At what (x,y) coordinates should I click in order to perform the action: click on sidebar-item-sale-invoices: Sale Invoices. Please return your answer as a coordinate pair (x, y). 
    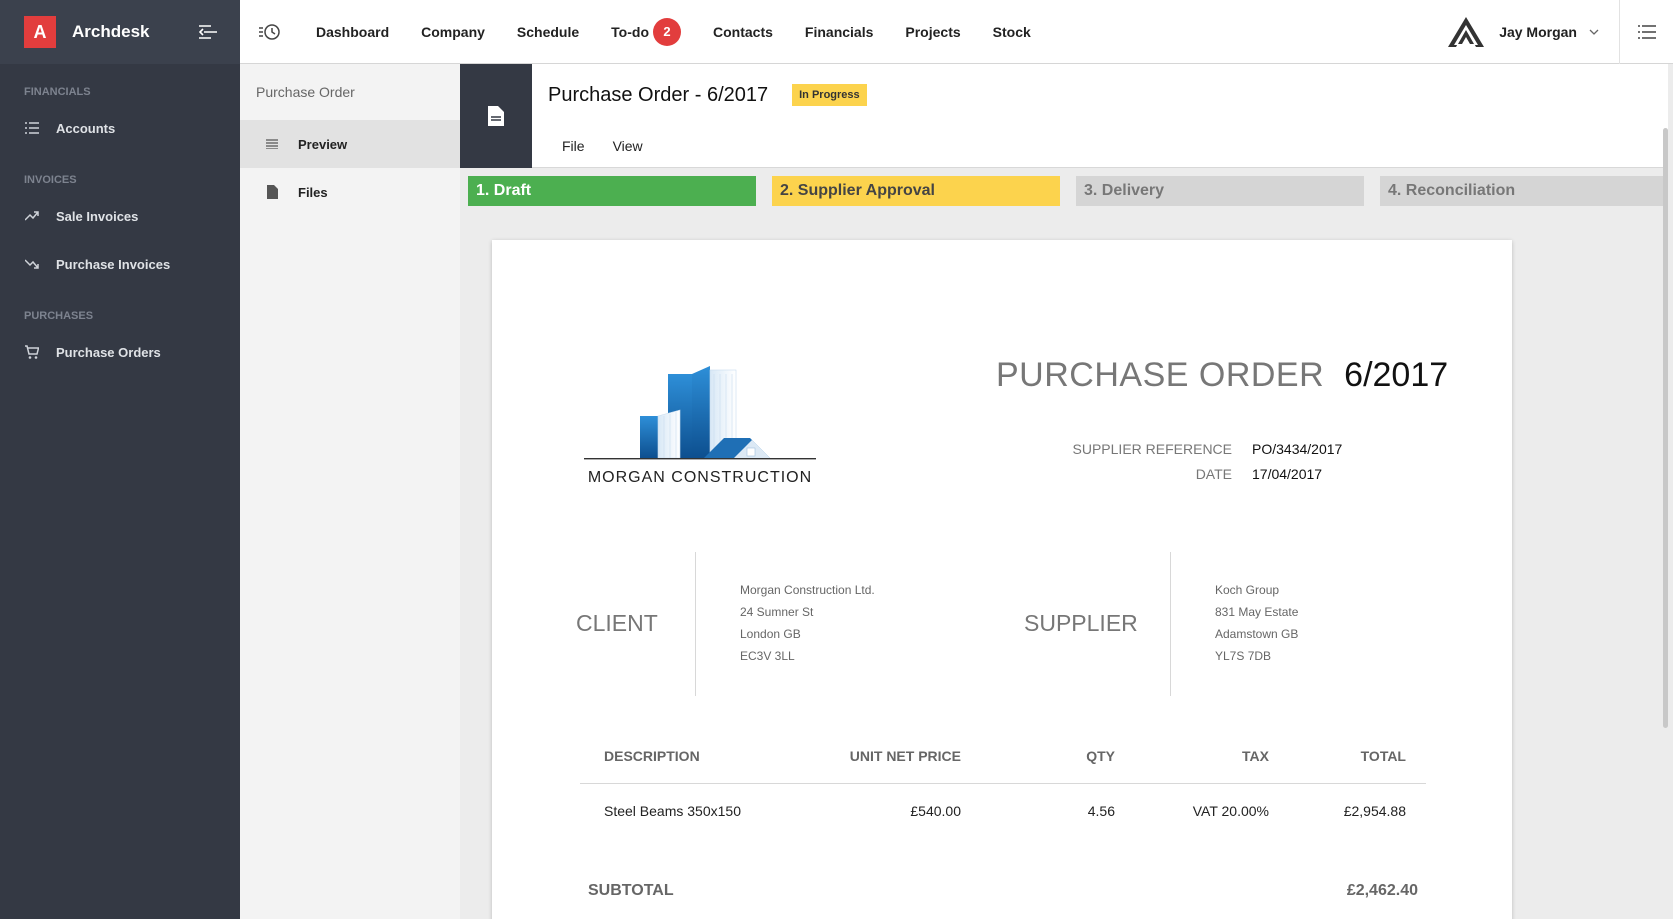
    Looking at the image, I should click on (120, 216).